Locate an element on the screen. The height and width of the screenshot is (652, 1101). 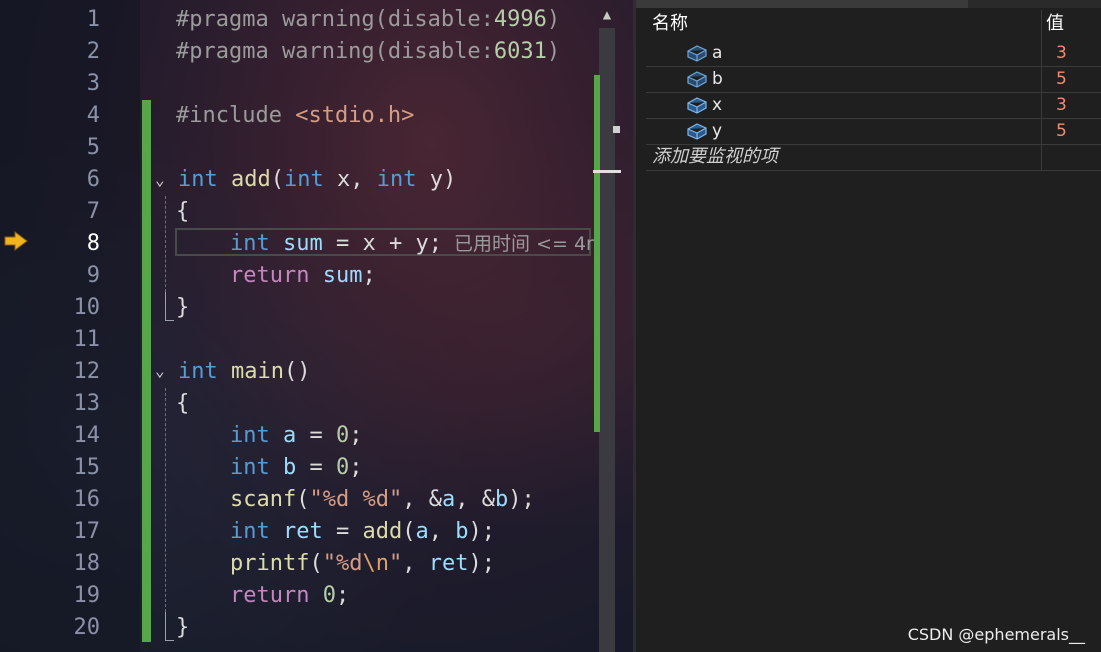
elapsed-time-hint: 已用时间 <= 4r is located at coordinates (517, 244).